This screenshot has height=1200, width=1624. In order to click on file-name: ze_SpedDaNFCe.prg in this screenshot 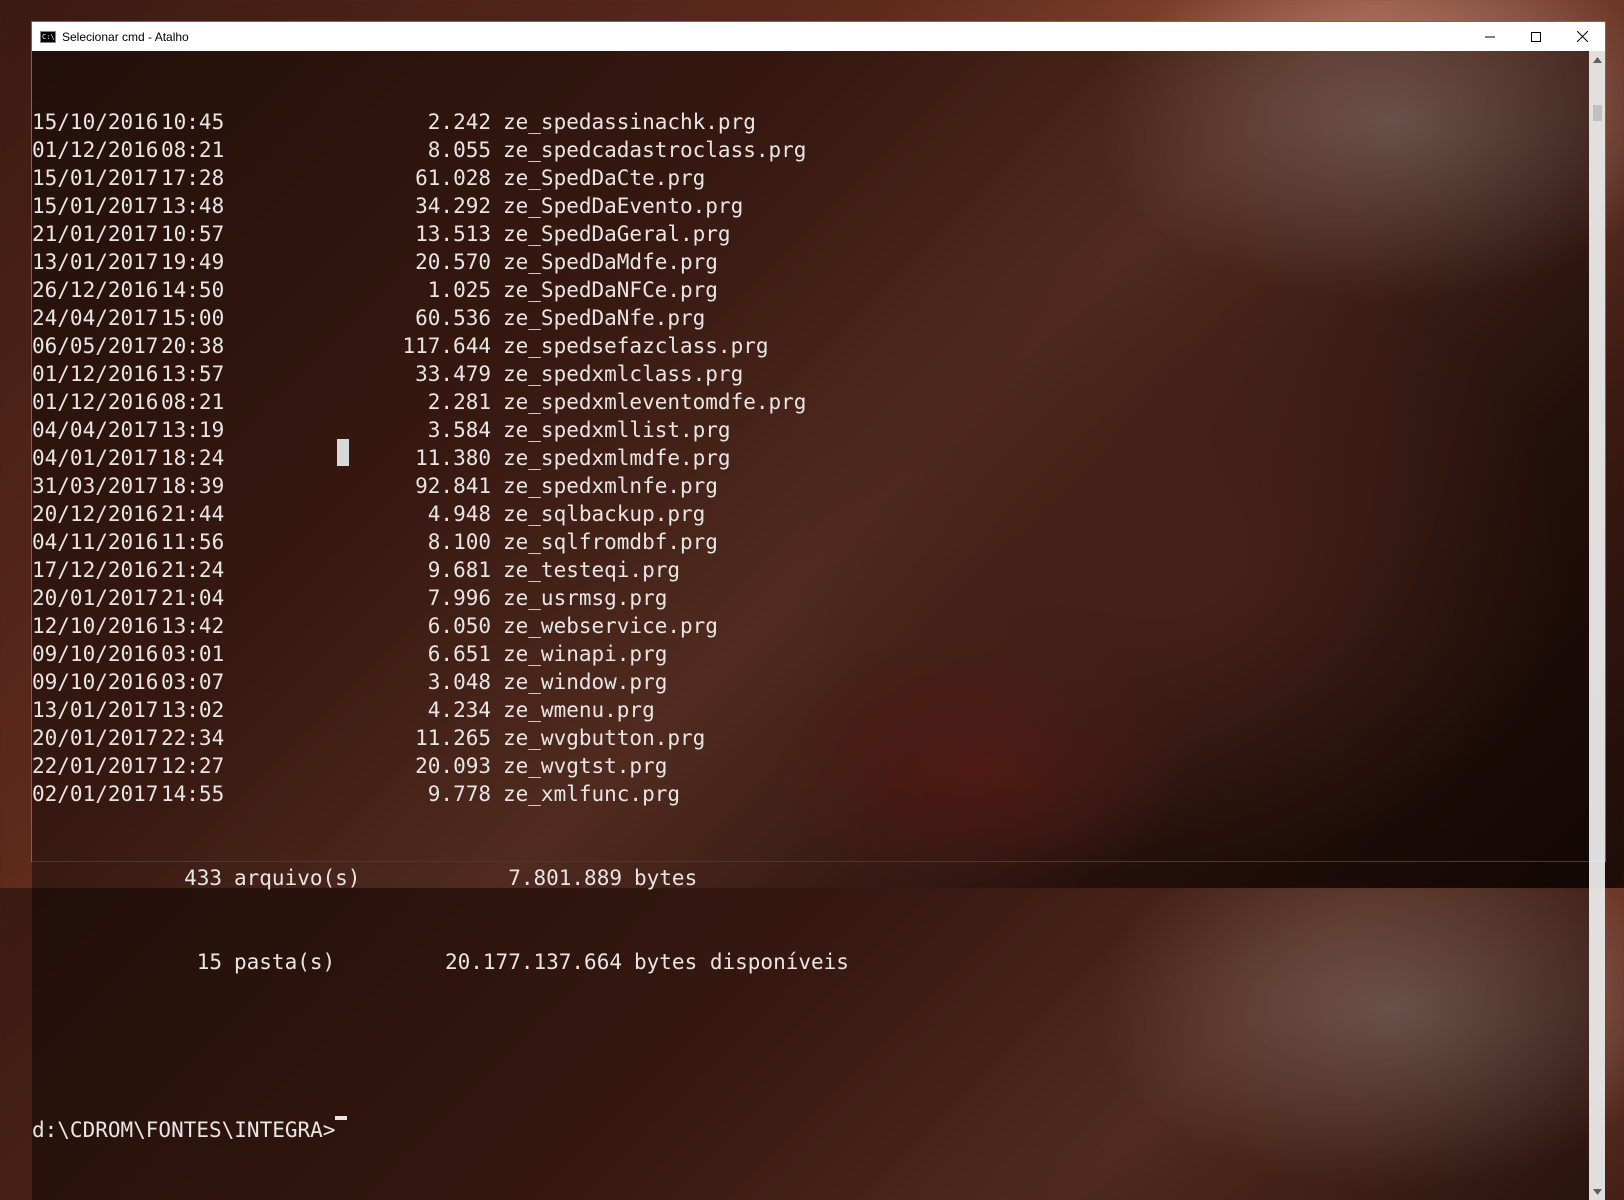, I will do `click(610, 290)`.